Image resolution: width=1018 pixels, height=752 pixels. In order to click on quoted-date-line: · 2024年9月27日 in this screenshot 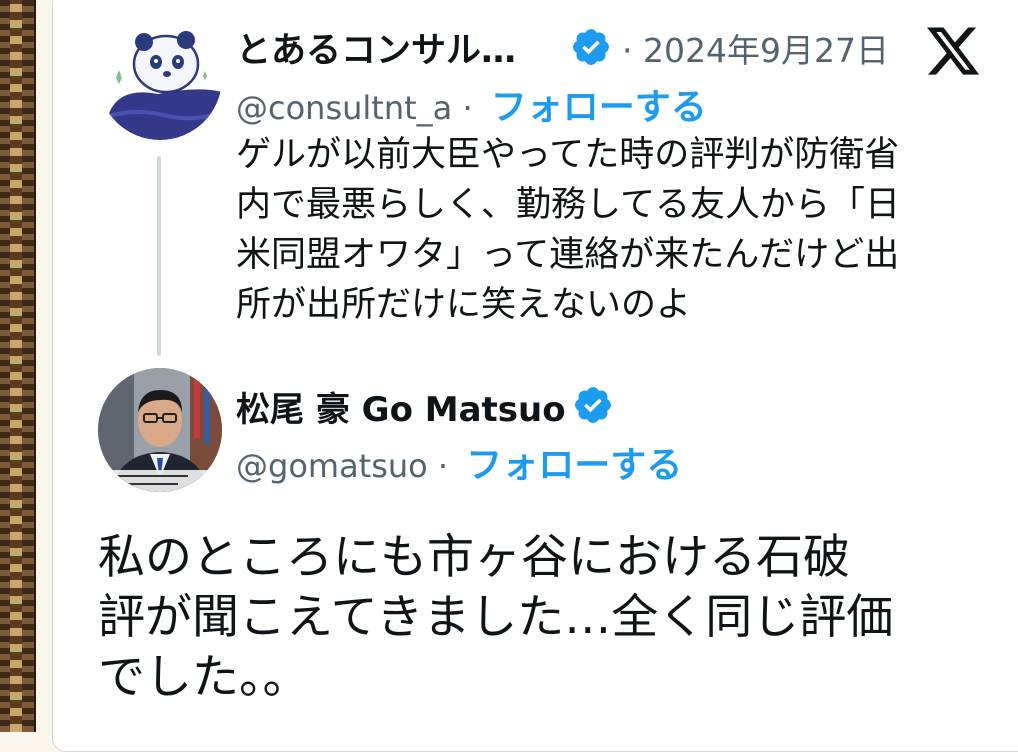, I will do `click(755, 48)`.